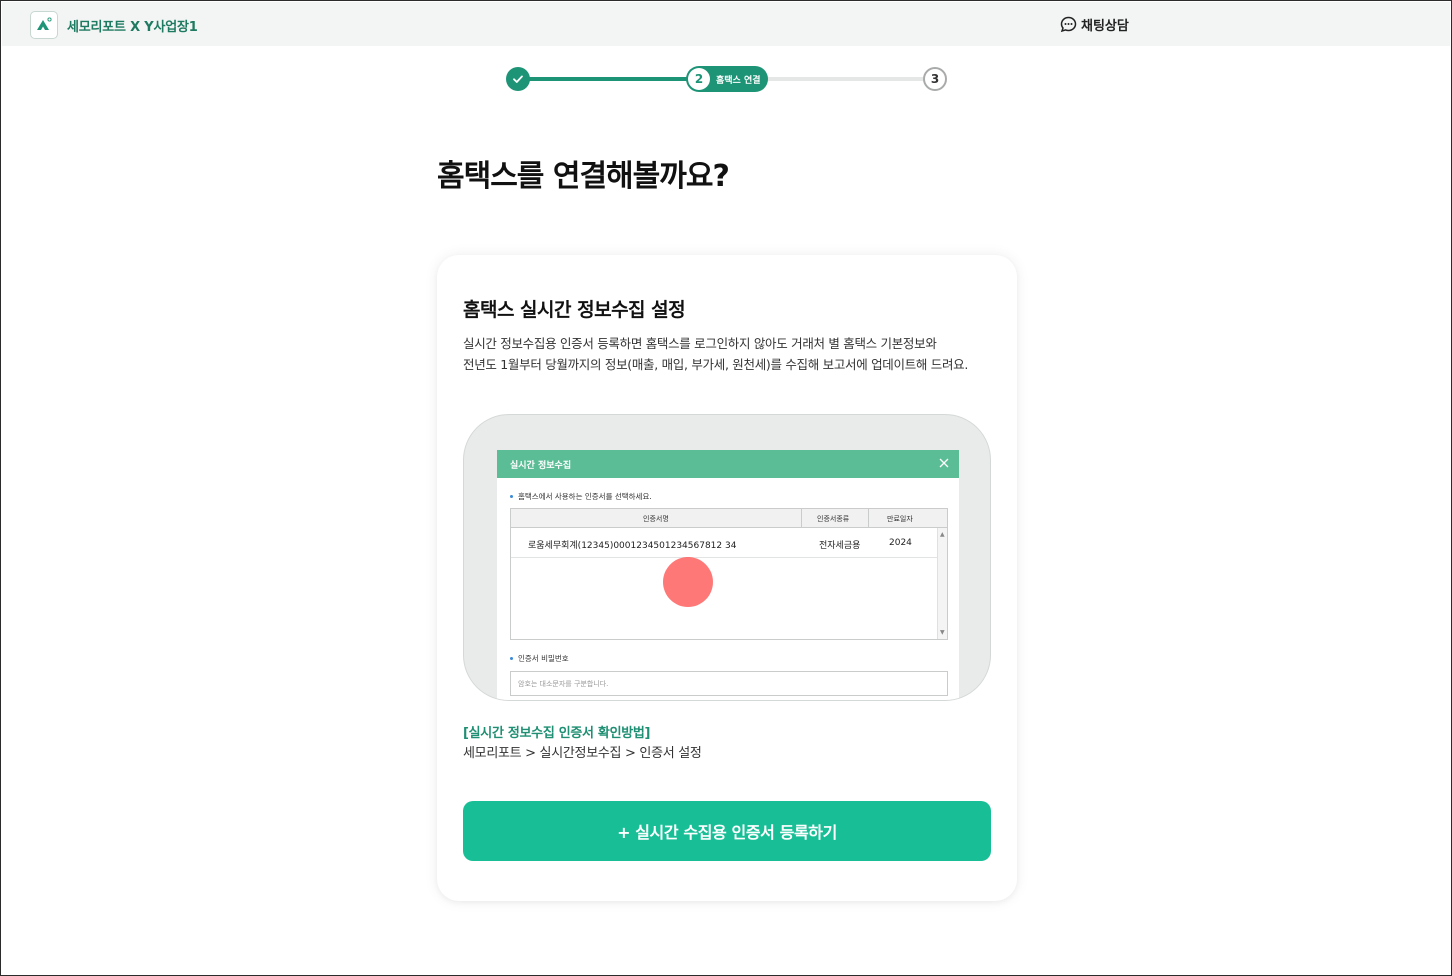  I want to click on chat-consult-label: 채팅상담, so click(1105, 26).